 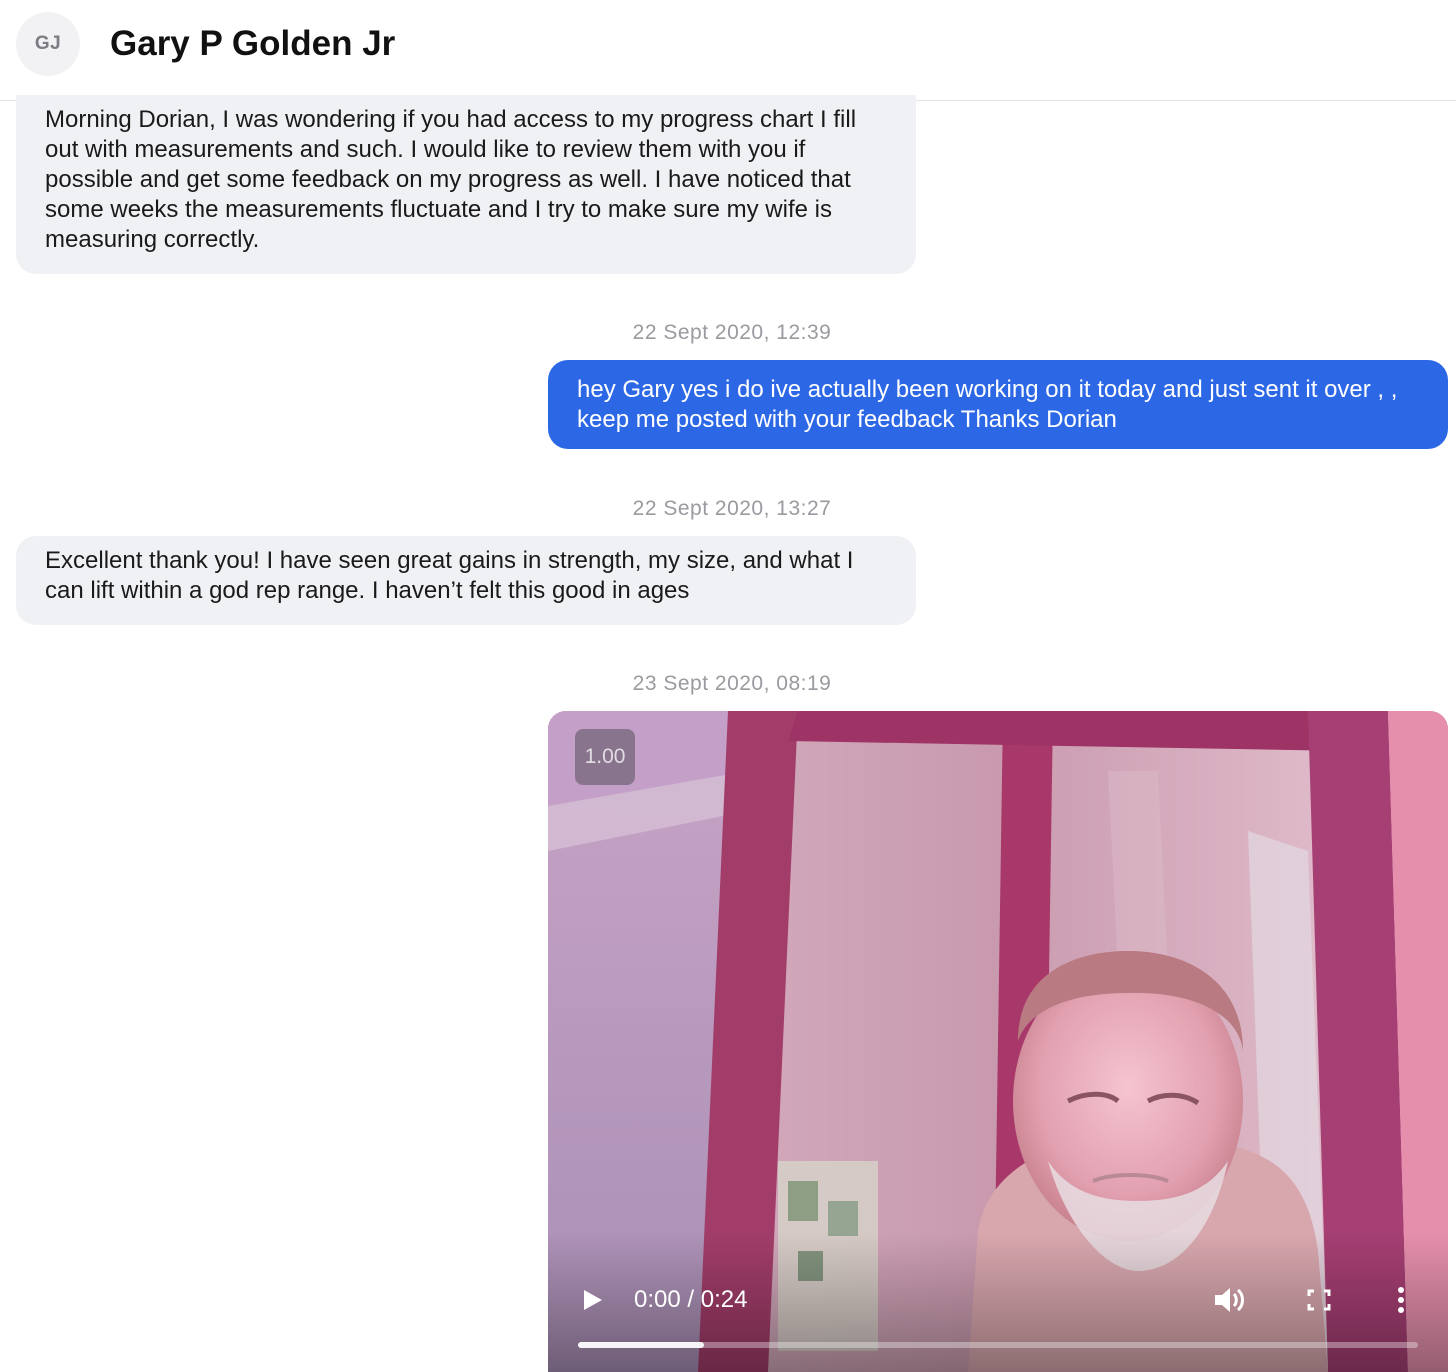 What do you see at coordinates (1401, 1300) in the screenshot?
I see `more-options-icon` at bounding box center [1401, 1300].